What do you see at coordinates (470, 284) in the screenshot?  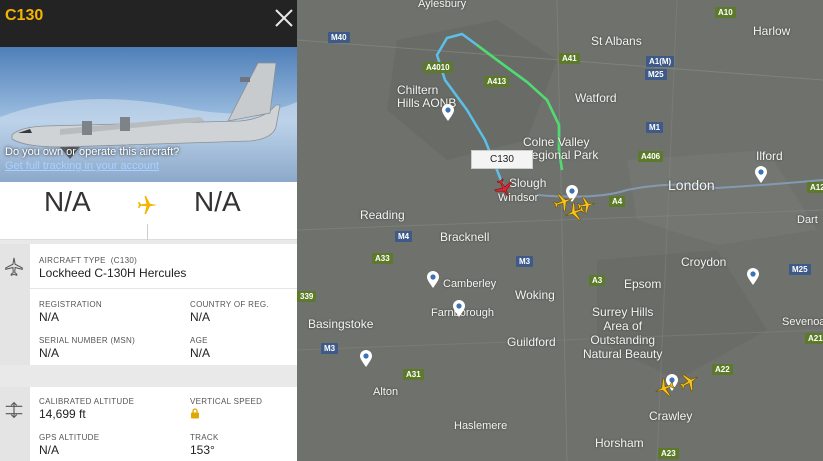 I see `place-camberley: Camberley` at bounding box center [470, 284].